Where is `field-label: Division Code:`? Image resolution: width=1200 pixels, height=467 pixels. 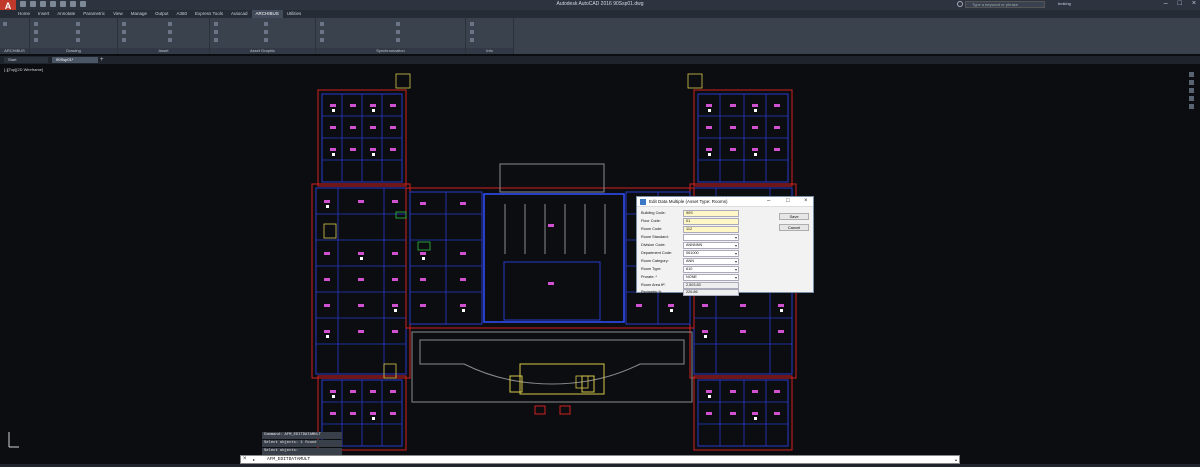
field-label: Division Code: is located at coordinates (653, 245).